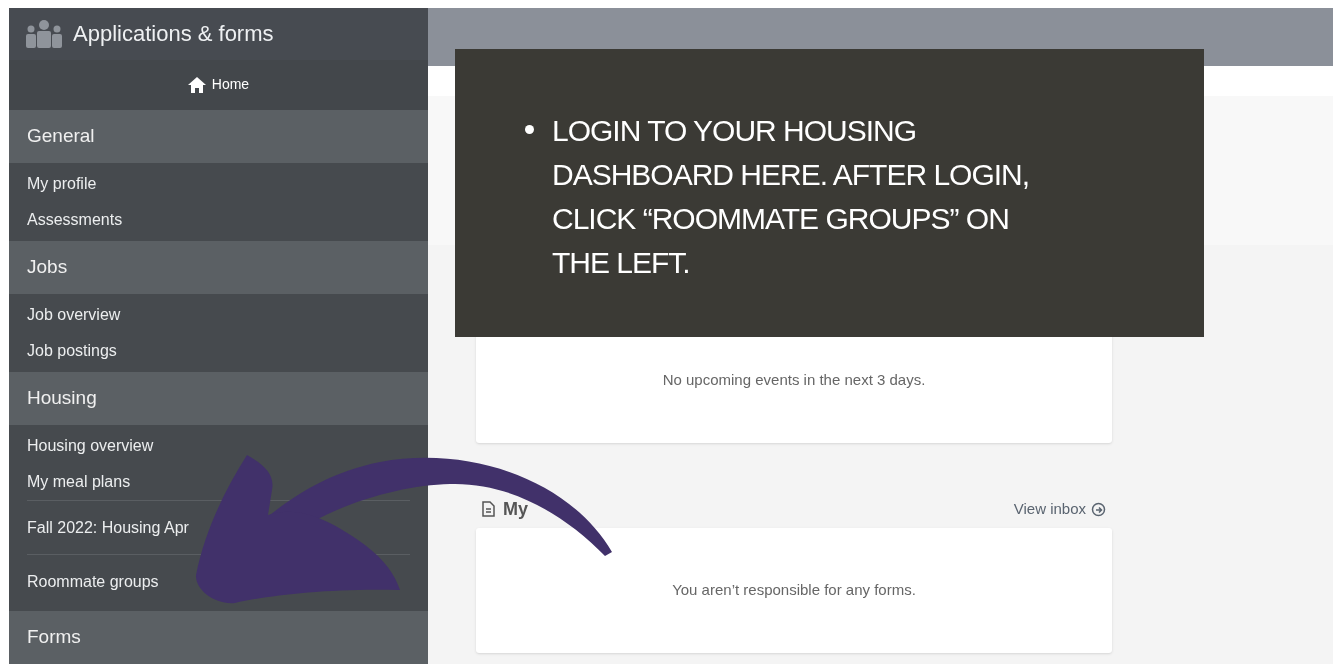 This screenshot has width=1333, height=664. I want to click on sidebar-link: Housing overview, so click(90, 446).